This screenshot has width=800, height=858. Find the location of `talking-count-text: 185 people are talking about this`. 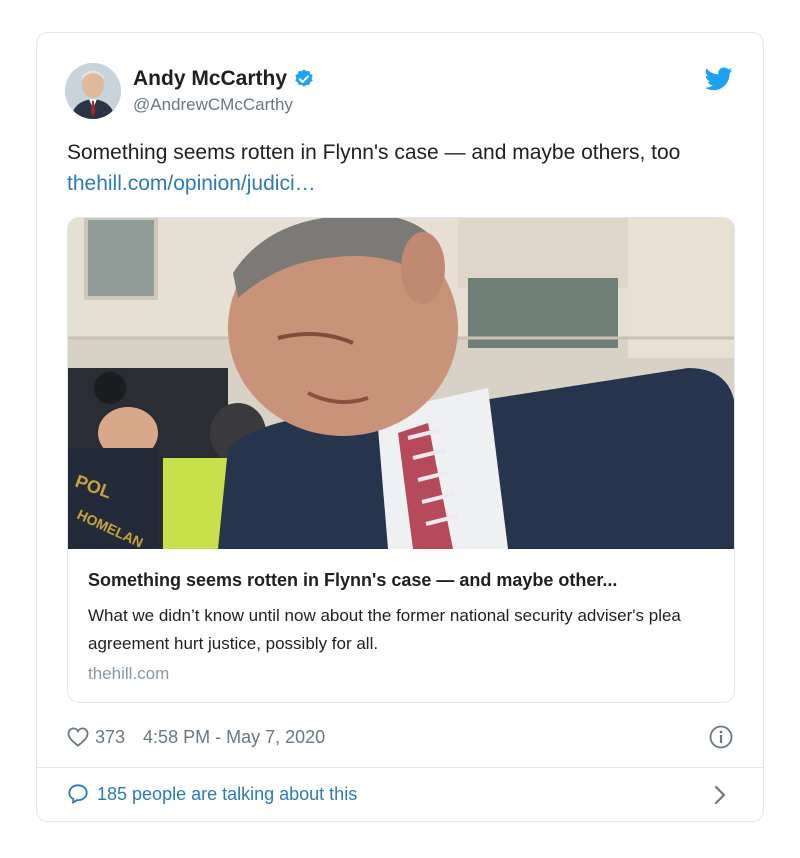

talking-count-text: 185 people are talking about this is located at coordinates (227, 793).